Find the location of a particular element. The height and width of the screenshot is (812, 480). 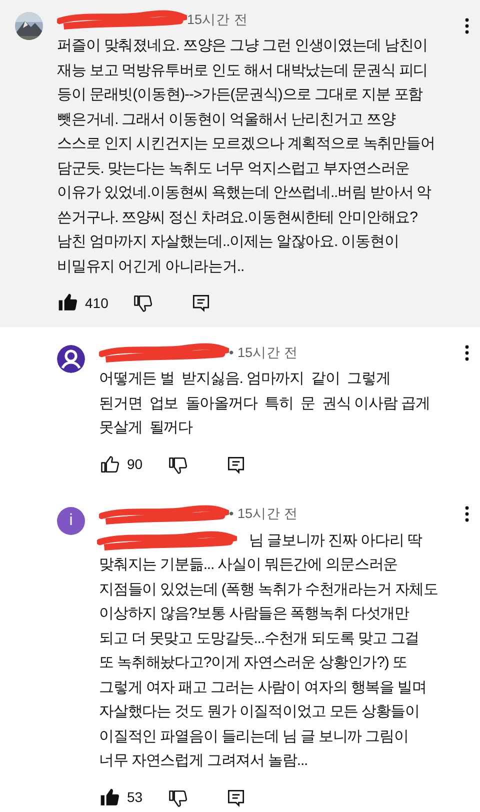

avatar-icon is located at coordinates (71, 359).